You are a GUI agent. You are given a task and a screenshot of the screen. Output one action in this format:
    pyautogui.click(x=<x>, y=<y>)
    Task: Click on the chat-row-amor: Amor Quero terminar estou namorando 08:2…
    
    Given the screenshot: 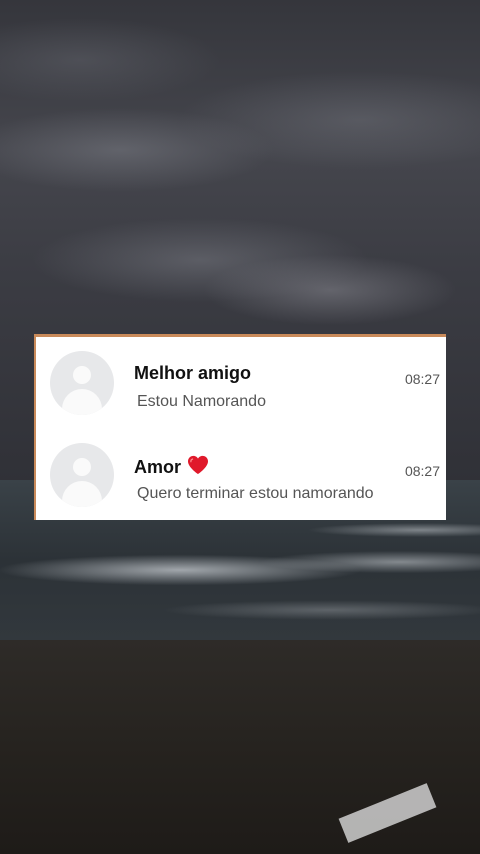 What is the action you would take?
    pyautogui.click(x=242, y=475)
    